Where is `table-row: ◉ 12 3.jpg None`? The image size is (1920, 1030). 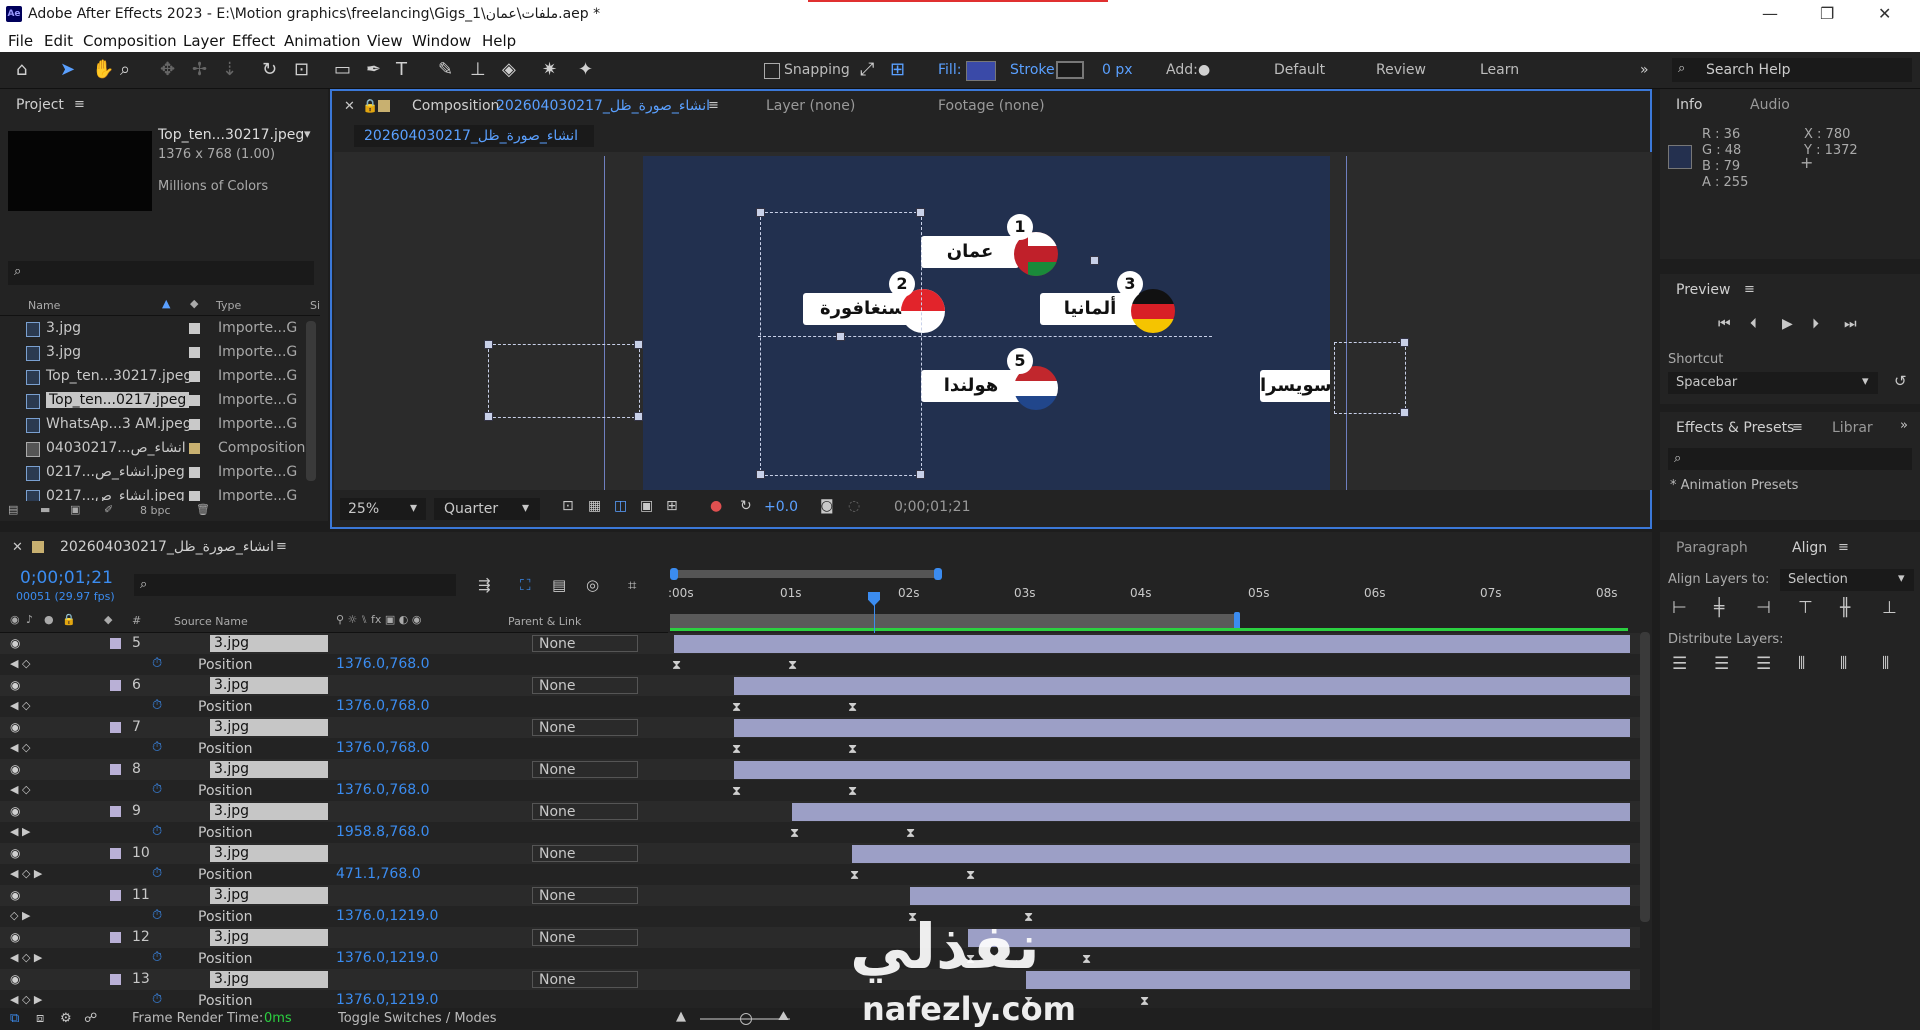
table-row: ◉ 12 3.jpg None is located at coordinates (820, 937).